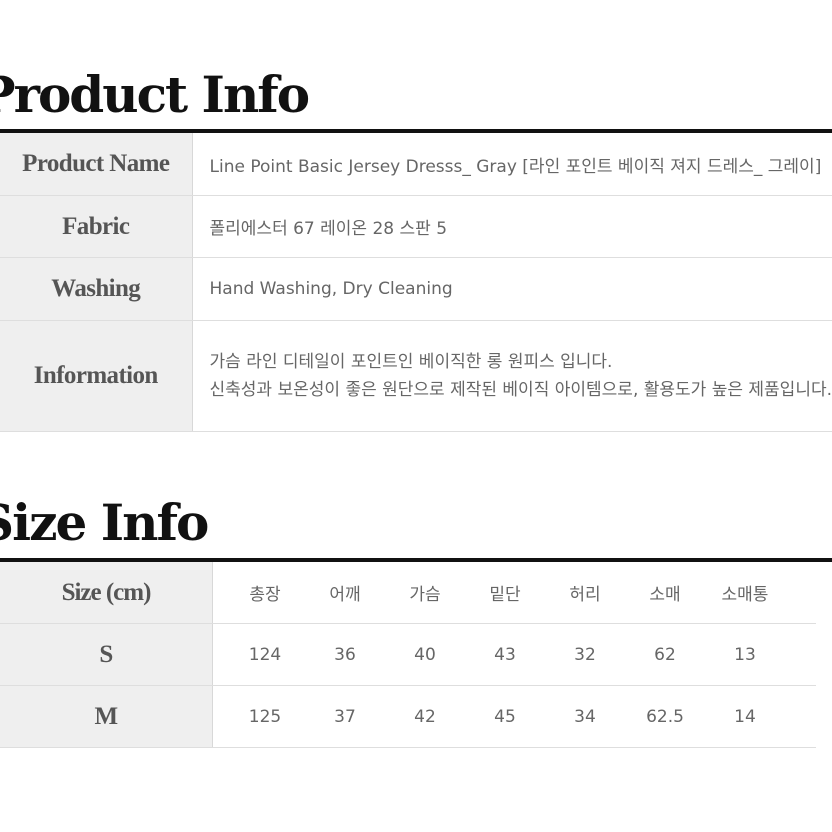 The width and height of the screenshot is (832, 832). I want to click on size-value: 40, so click(425, 654).